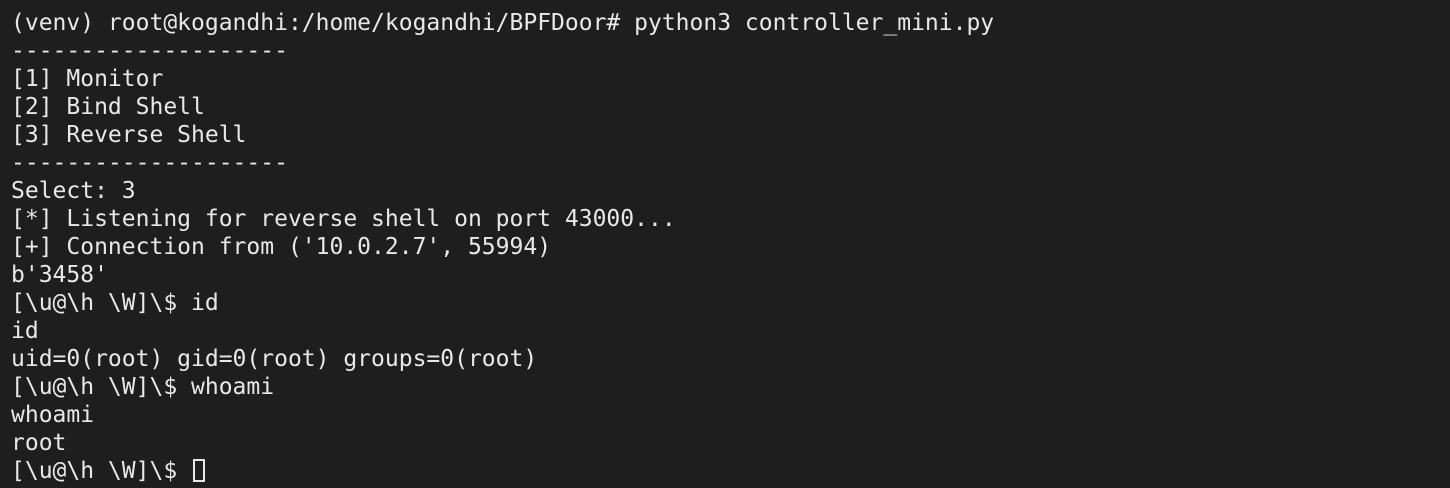 Image resolution: width=1450 pixels, height=488 pixels. I want to click on terminal-line-output: b'3458', so click(59, 275).